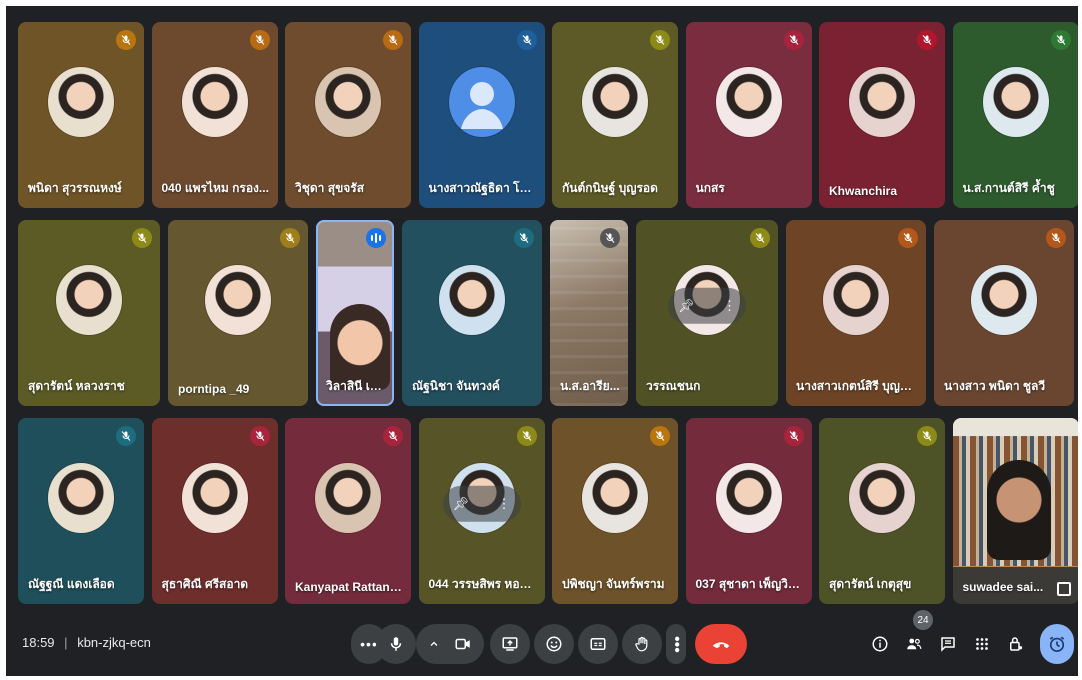 The width and height of the screenshot is (1082, 680). What do you see at coordinates (673, 386) in the screenshot?
I see `participant-name: วรรณชนก` at bounding box center [673, 386].